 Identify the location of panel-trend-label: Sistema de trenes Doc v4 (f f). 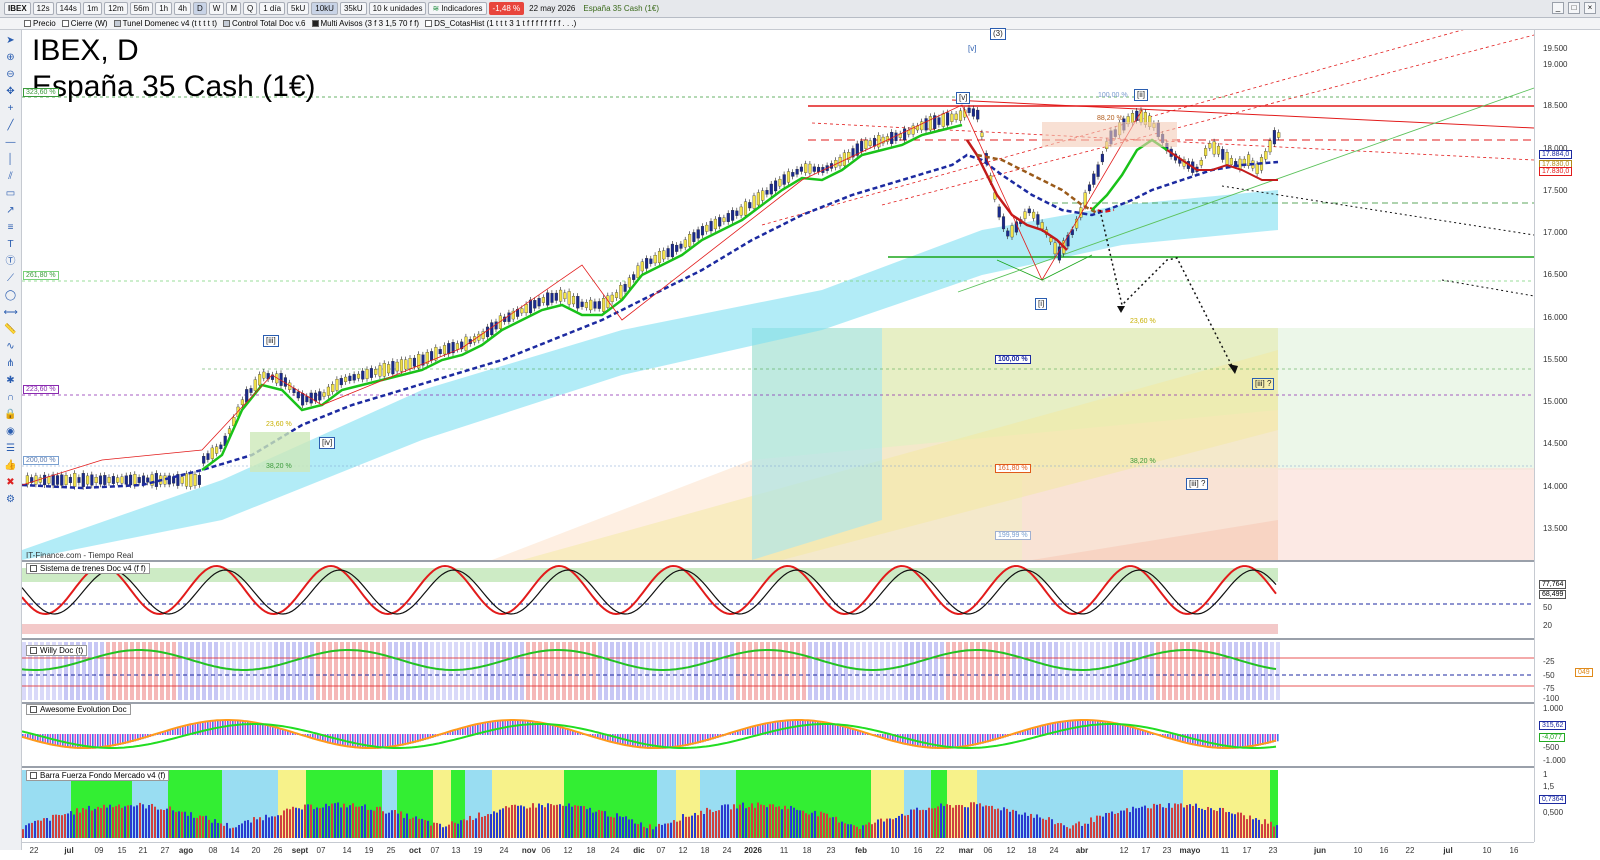
(88, 568).